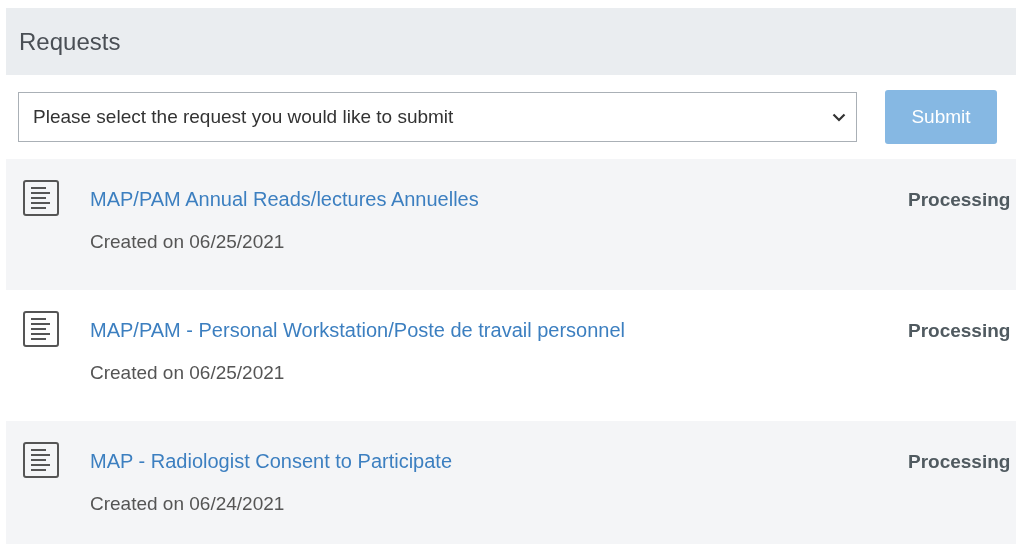 The height and width of the screenshot is (544, 1016). Describe the element at coordinates (271, 461) in the screenshot. I see `request-link: MAP - Radiologist Consent to Participate` at that location.